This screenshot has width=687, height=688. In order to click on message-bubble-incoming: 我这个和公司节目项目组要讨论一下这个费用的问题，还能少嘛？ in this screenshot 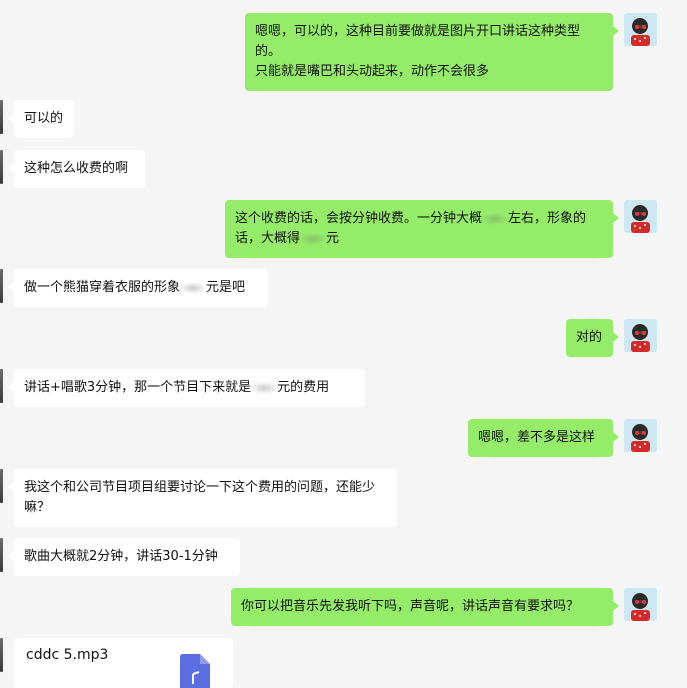, I will do `click(202, 498)`.